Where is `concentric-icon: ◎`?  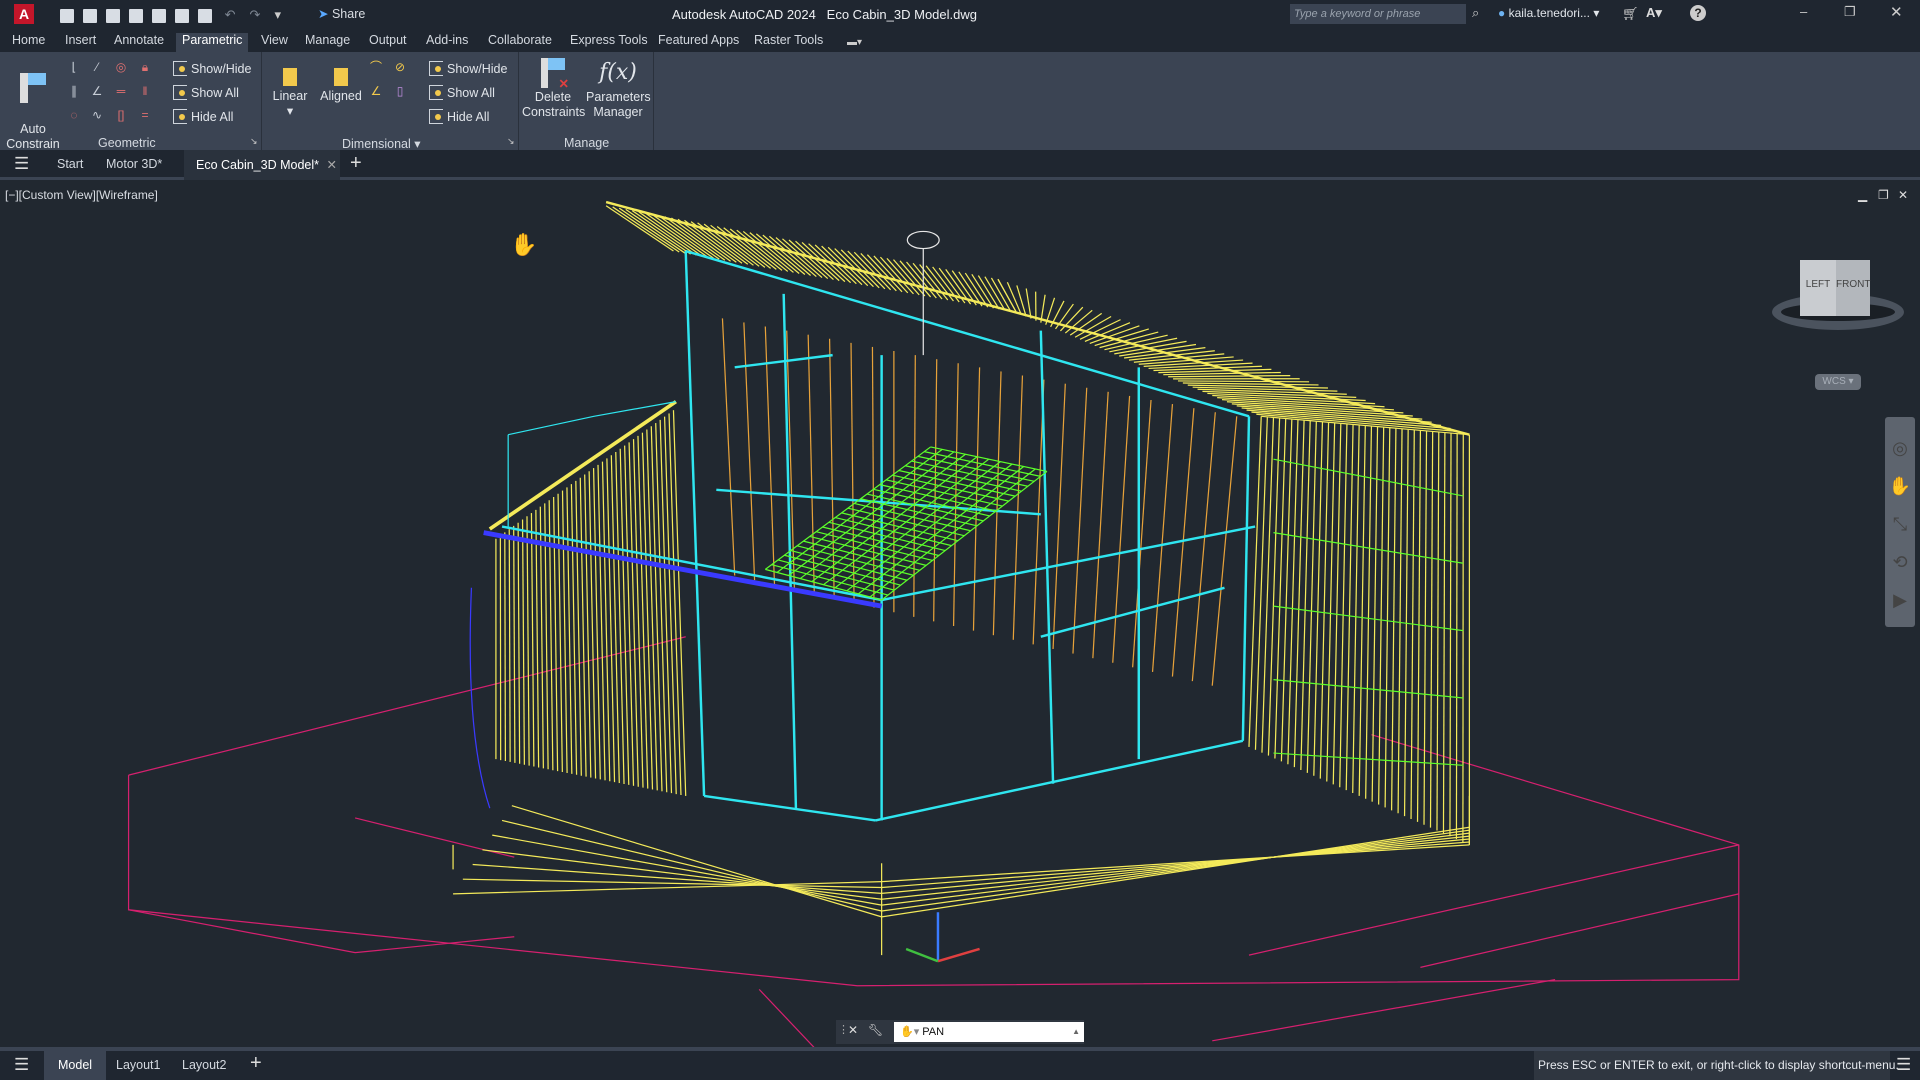
concentric-icon: ◎ is located at coordinates (121, 67).